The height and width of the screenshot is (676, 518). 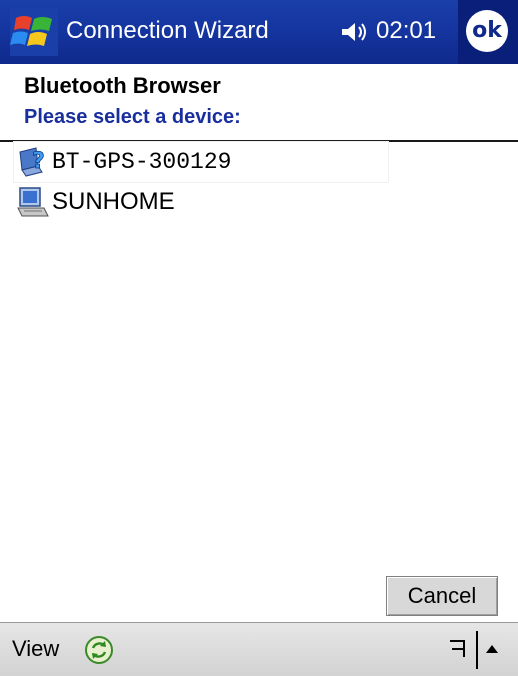 What do you see at coordinates (167, 30) in the screenshot?
I see `window-title: Connection Wizard` at bounding box center [167, 30].